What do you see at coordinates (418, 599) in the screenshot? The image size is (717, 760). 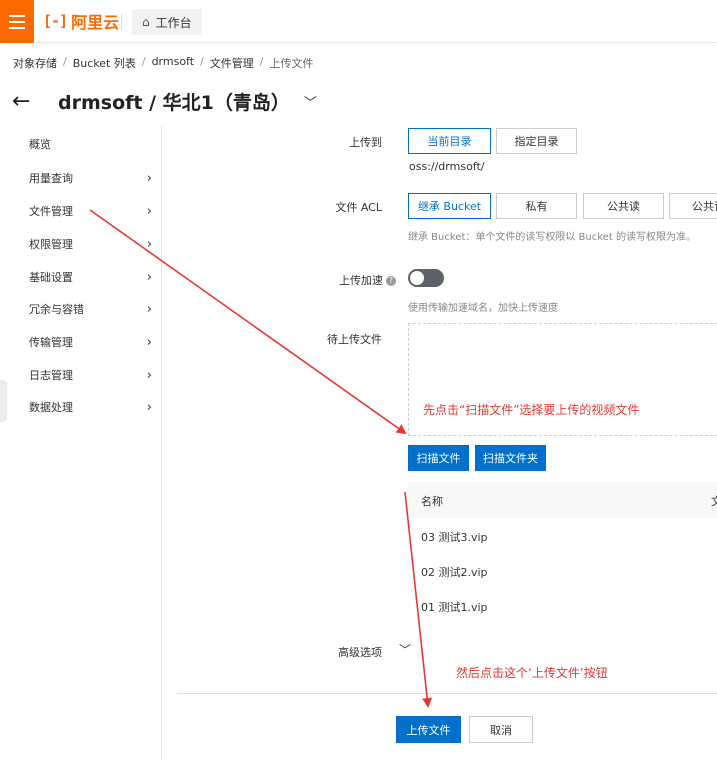 I see `arrow-to-upload-button` at bounding box center [418, 599].